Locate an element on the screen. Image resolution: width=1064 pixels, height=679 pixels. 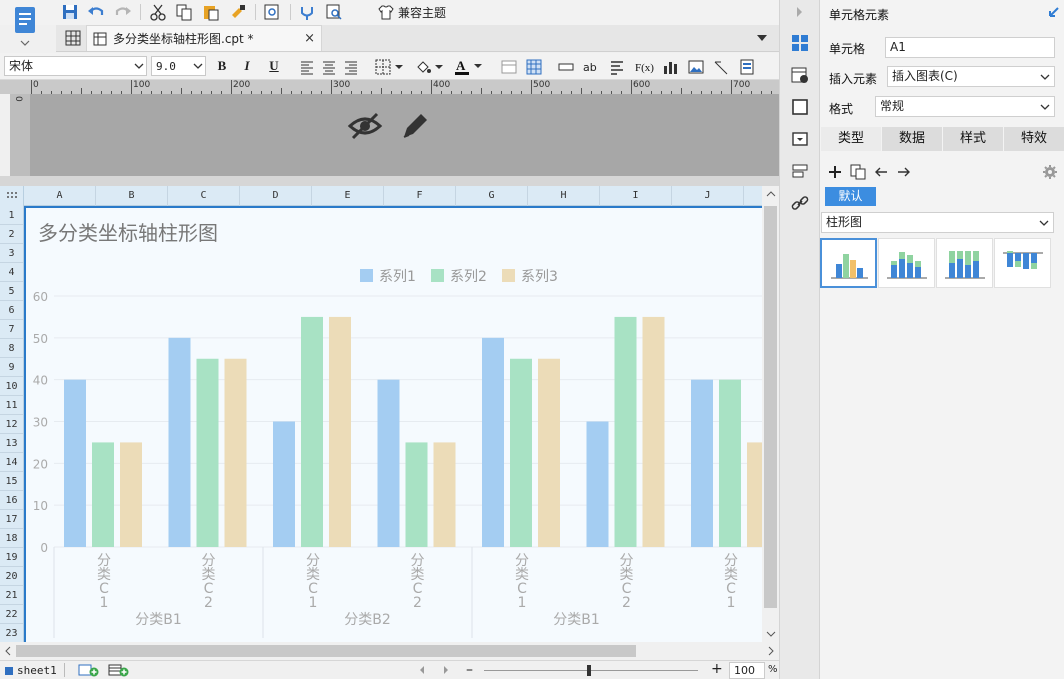
settings-gear-icon is located at coordinates (1050, 172).